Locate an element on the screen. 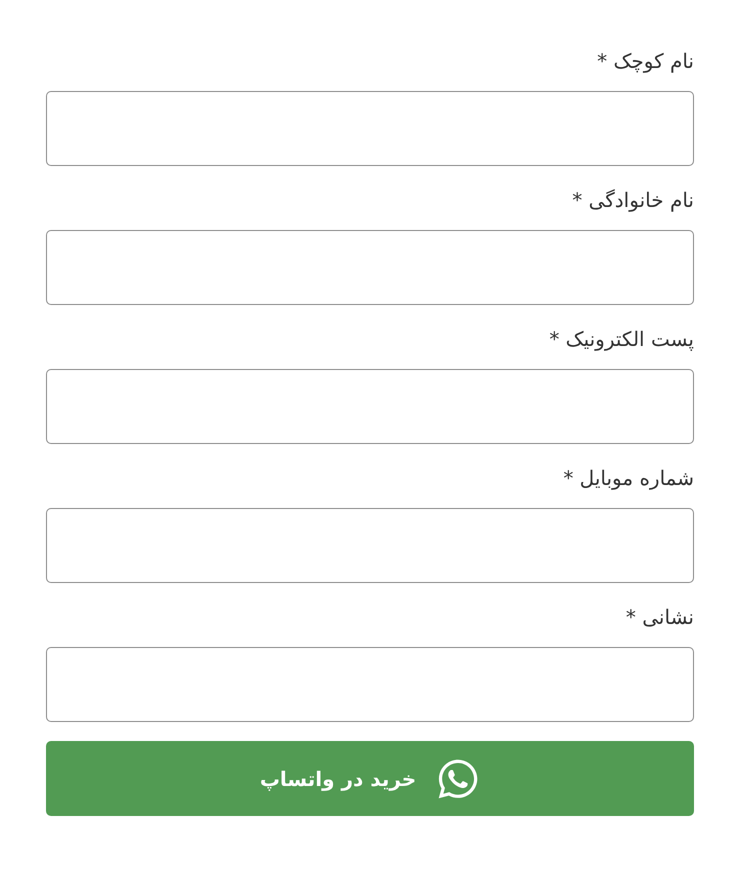  field-label: پست الکترونیک * is located at coordinates (621, 339).